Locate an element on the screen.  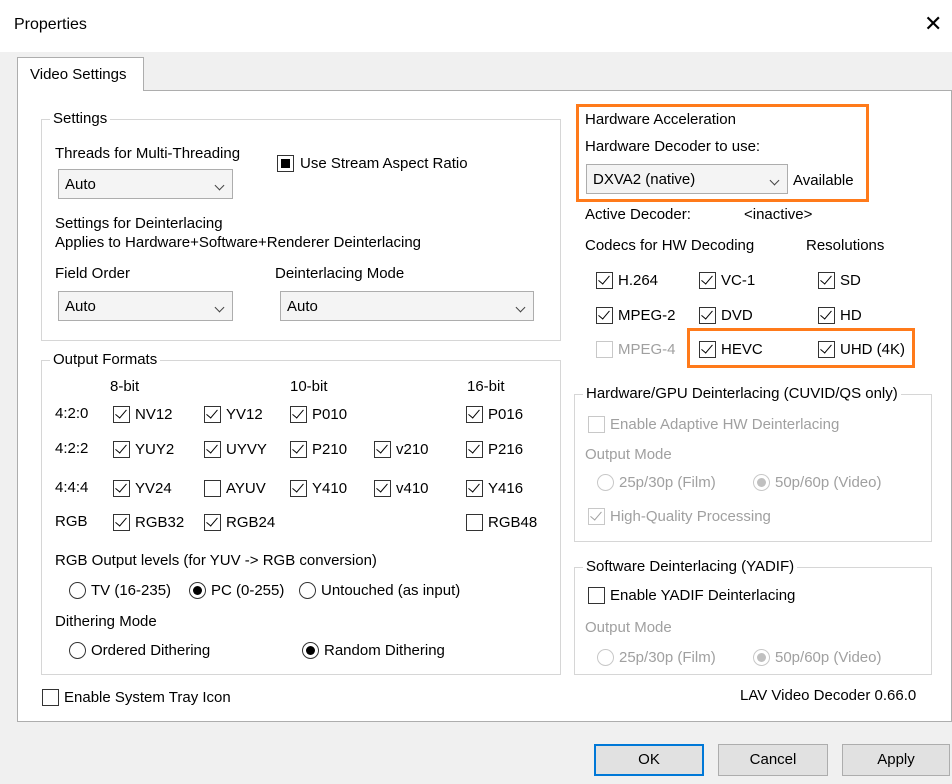
window-title: Properties is located at coordinates (50, 24).